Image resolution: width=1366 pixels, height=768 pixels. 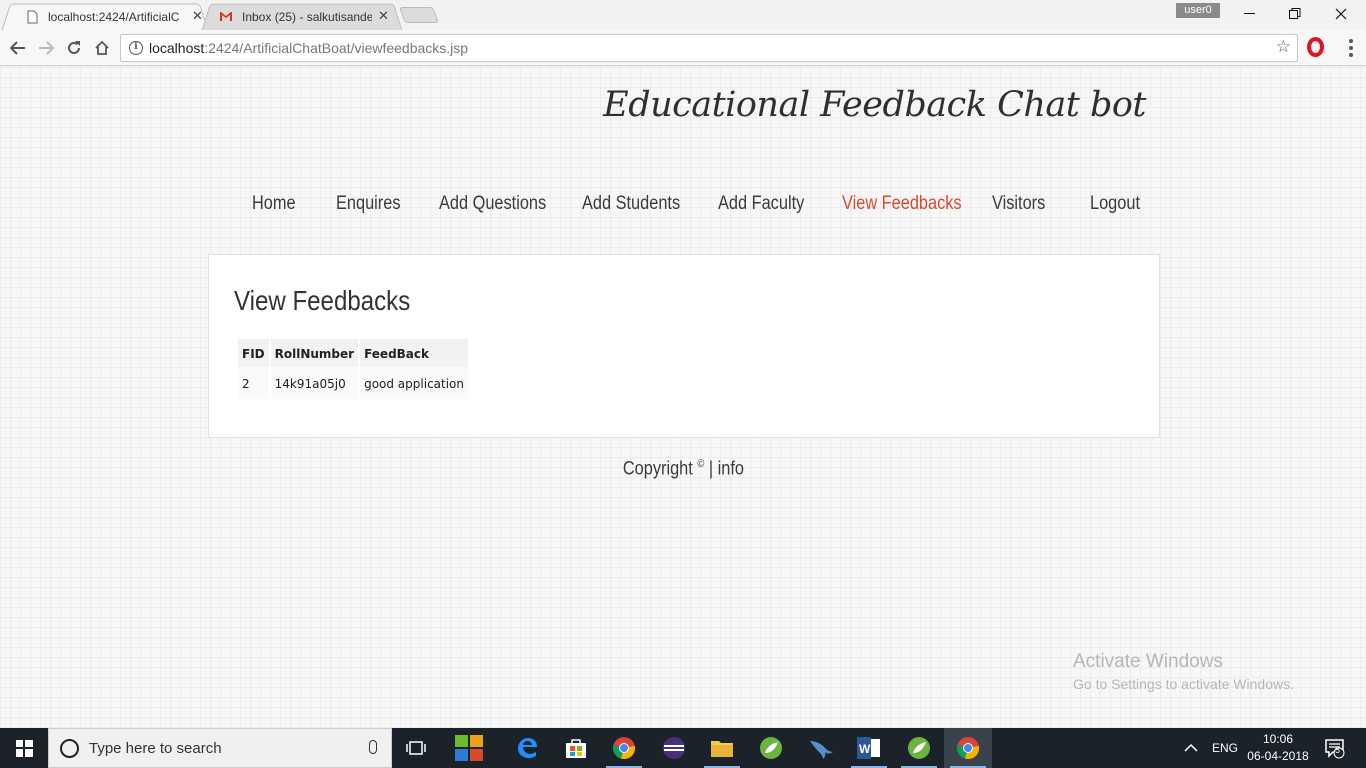 What do you see at coordinates (865, 749) in the screenshot?
I see `svg-text: W` at bounding box center [865, 749].